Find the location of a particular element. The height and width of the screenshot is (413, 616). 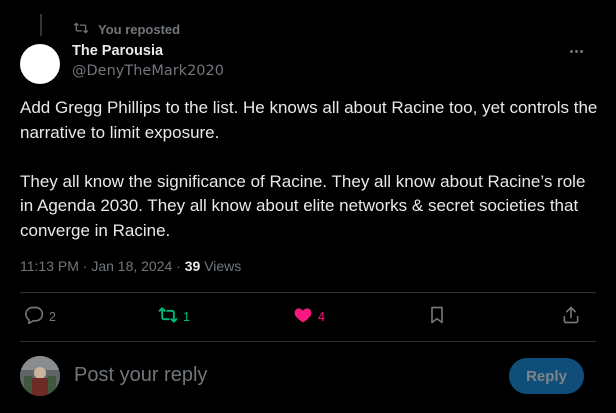

thread-line is located at coordinates (41, 25).